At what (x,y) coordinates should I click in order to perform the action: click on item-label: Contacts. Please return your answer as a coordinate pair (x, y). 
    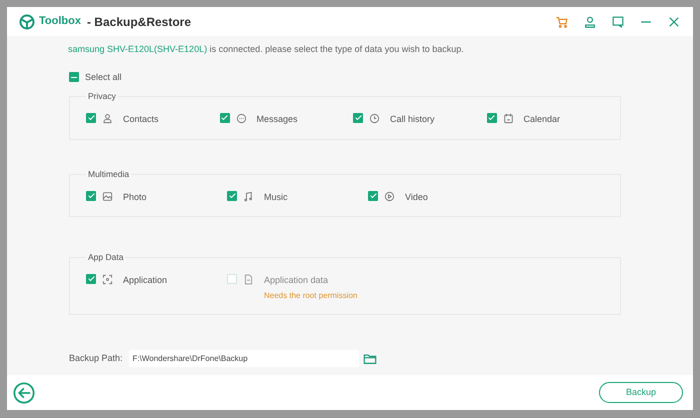
    Looking at the image, I should click on (141, 119).